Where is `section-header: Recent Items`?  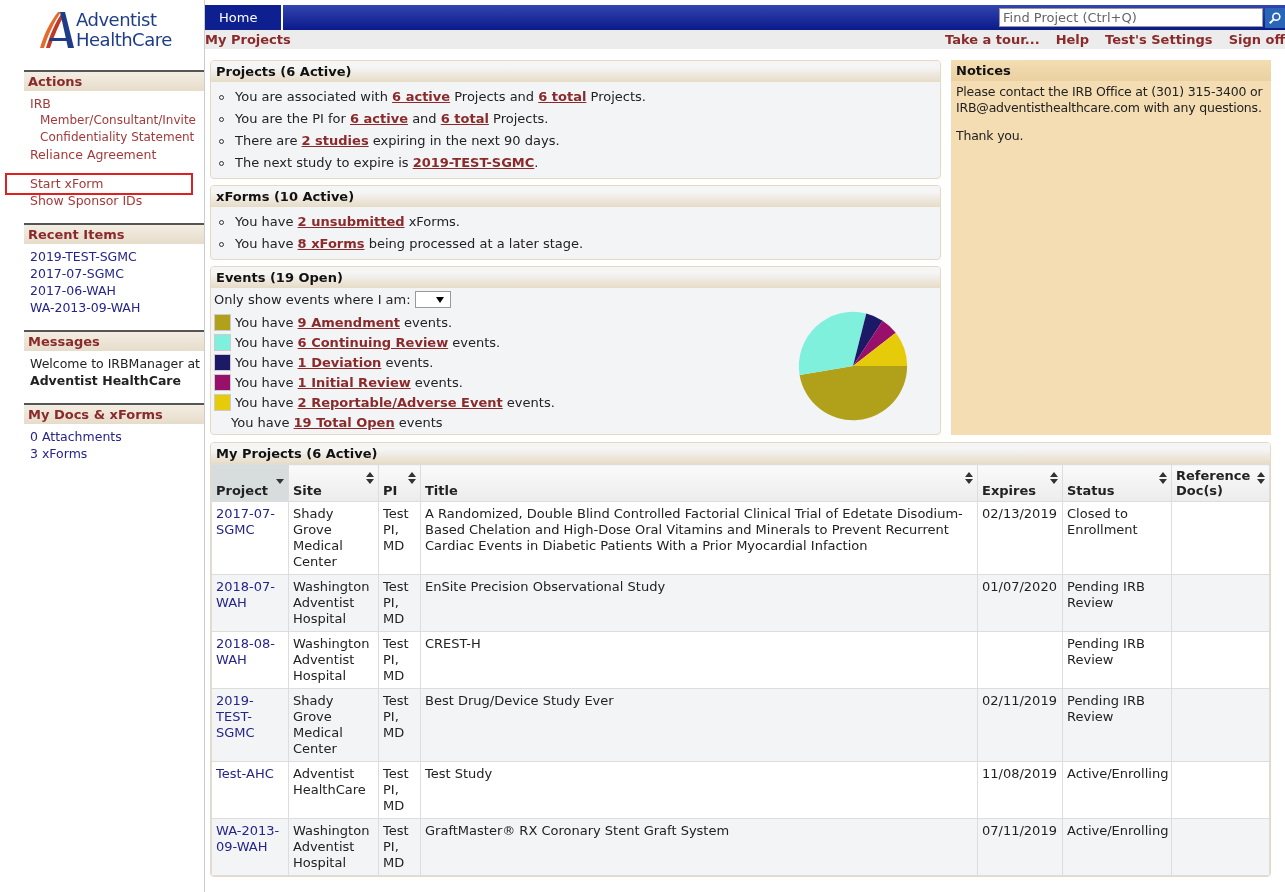
section-header: Recent Items is located at coordinates (114, 233).